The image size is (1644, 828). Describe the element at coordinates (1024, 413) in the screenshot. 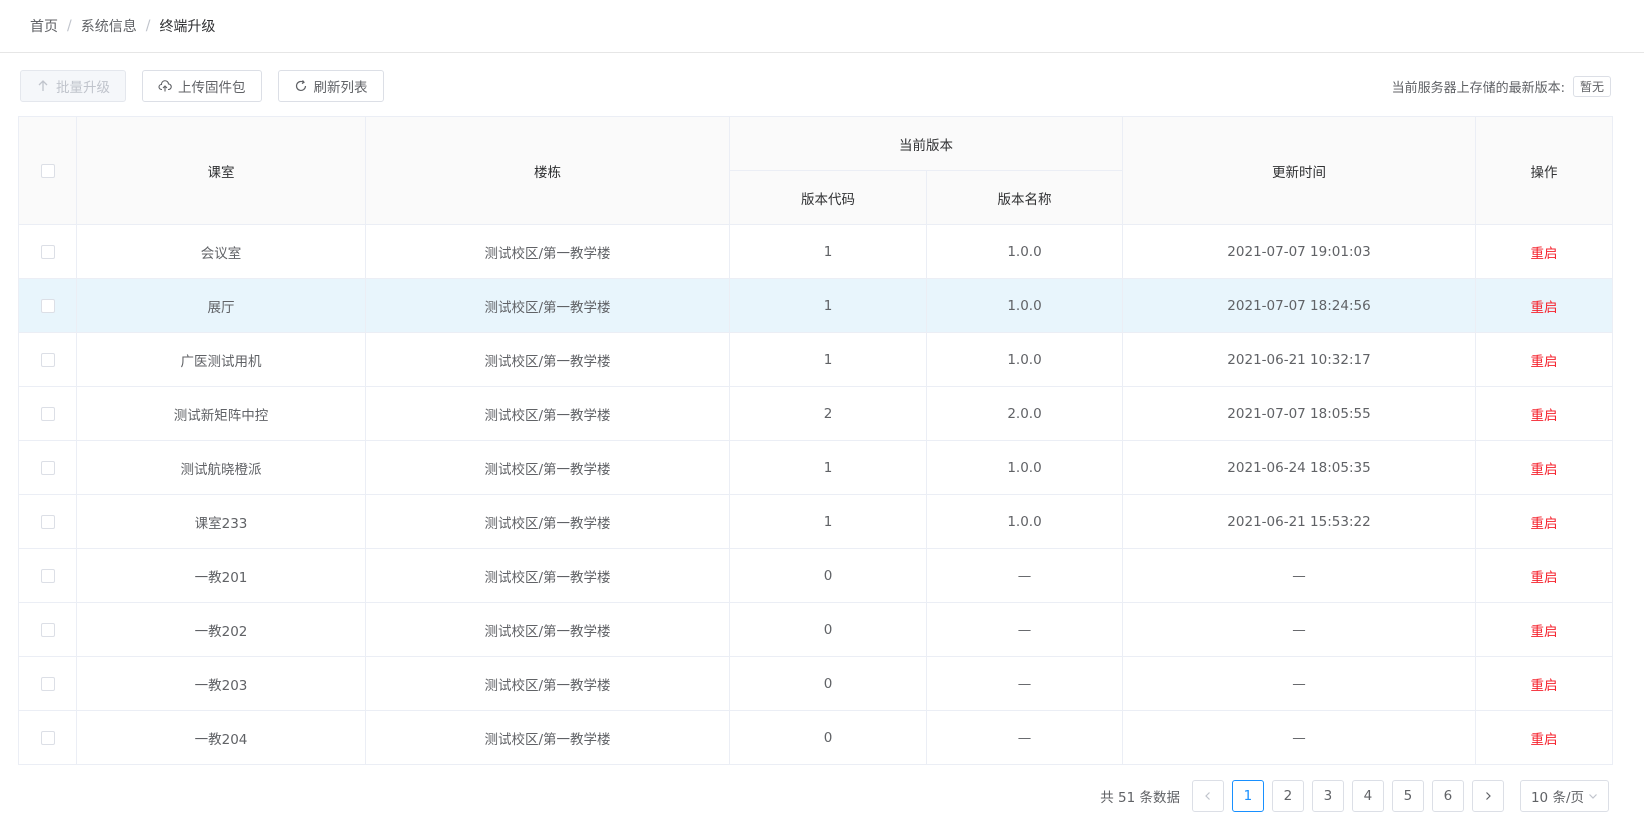

I see `cell-version-name: 2.0.0` at that location.